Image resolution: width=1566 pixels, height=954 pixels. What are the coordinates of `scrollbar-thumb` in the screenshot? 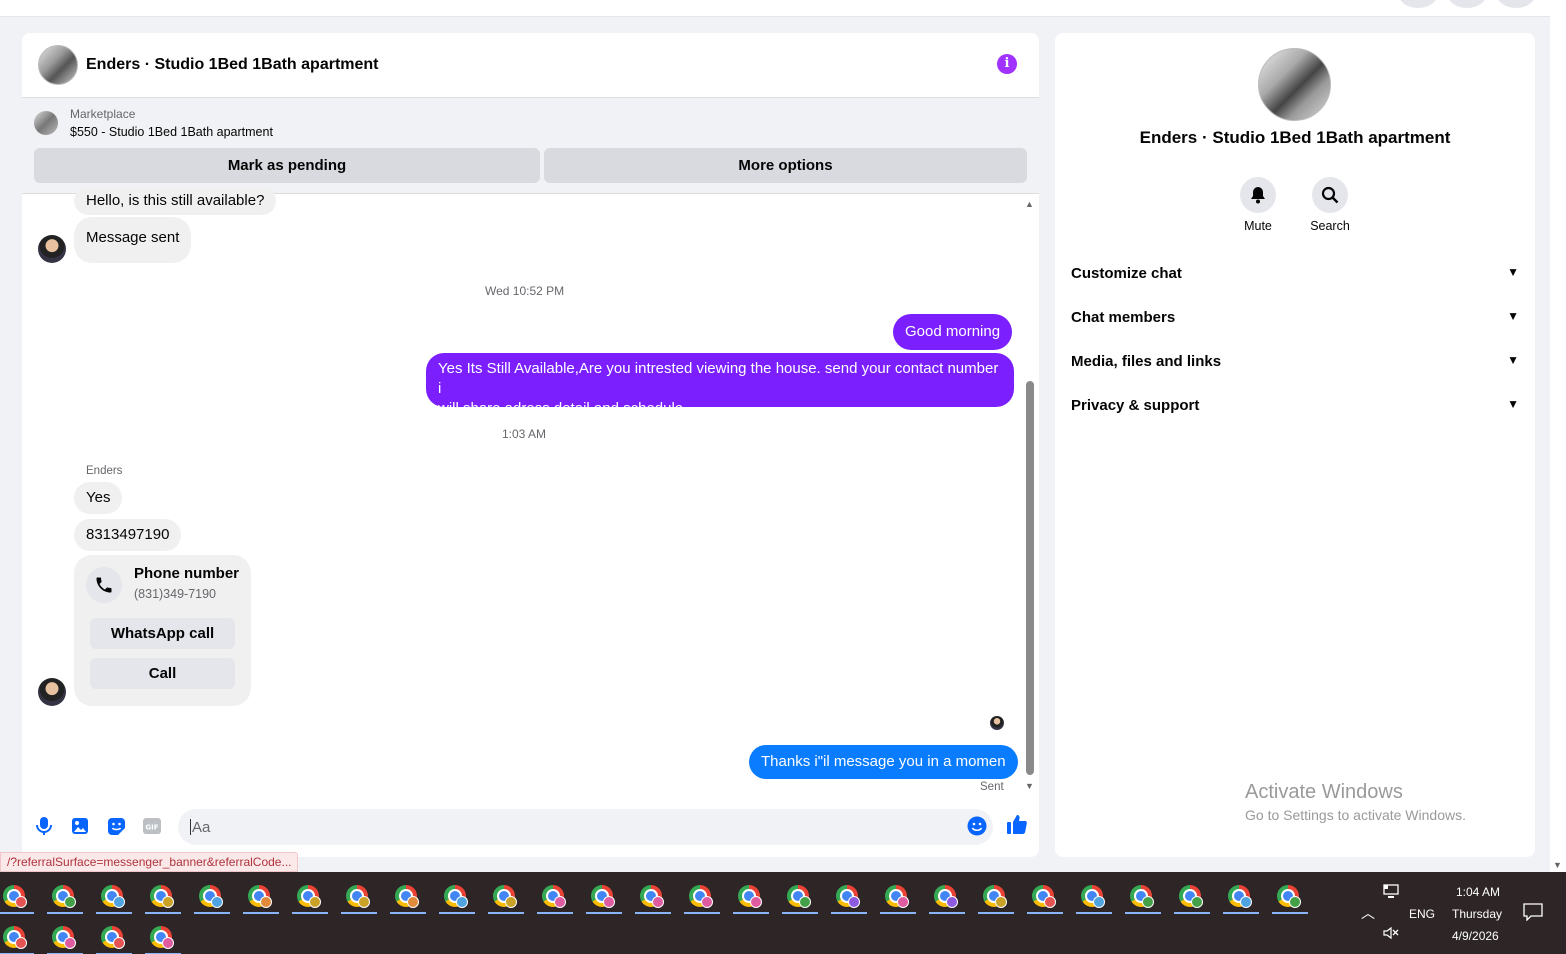 It's located at (1030, 578).